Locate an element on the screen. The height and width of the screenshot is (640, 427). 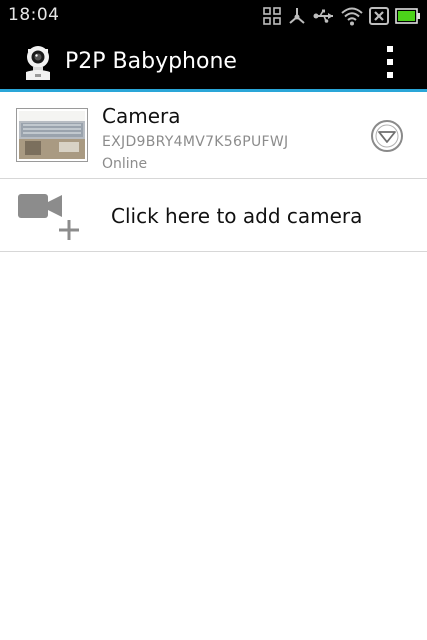
apps-grid-icon is located at coordinates (272, 16).